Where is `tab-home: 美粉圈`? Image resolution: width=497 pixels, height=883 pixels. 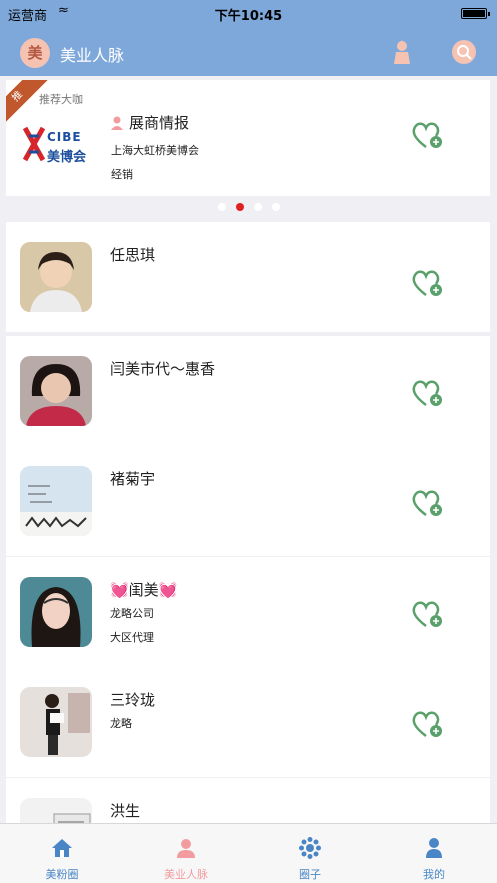
tab-home: 美粉圈 is located at coordinates (62, 853).